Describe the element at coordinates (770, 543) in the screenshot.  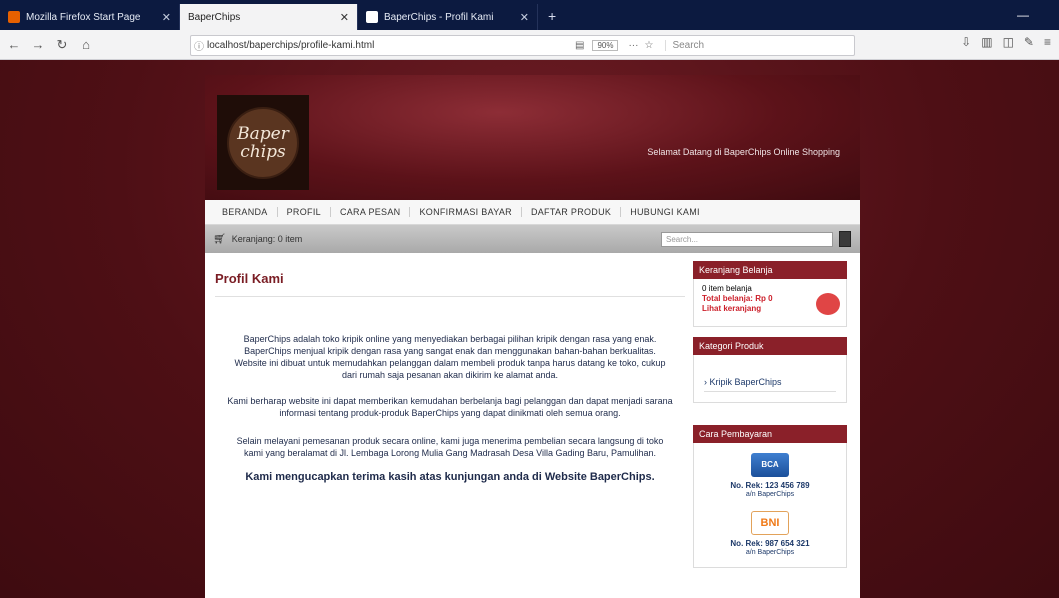
I see `bni-account-number: No. Rek: 987 654 321` at that location.